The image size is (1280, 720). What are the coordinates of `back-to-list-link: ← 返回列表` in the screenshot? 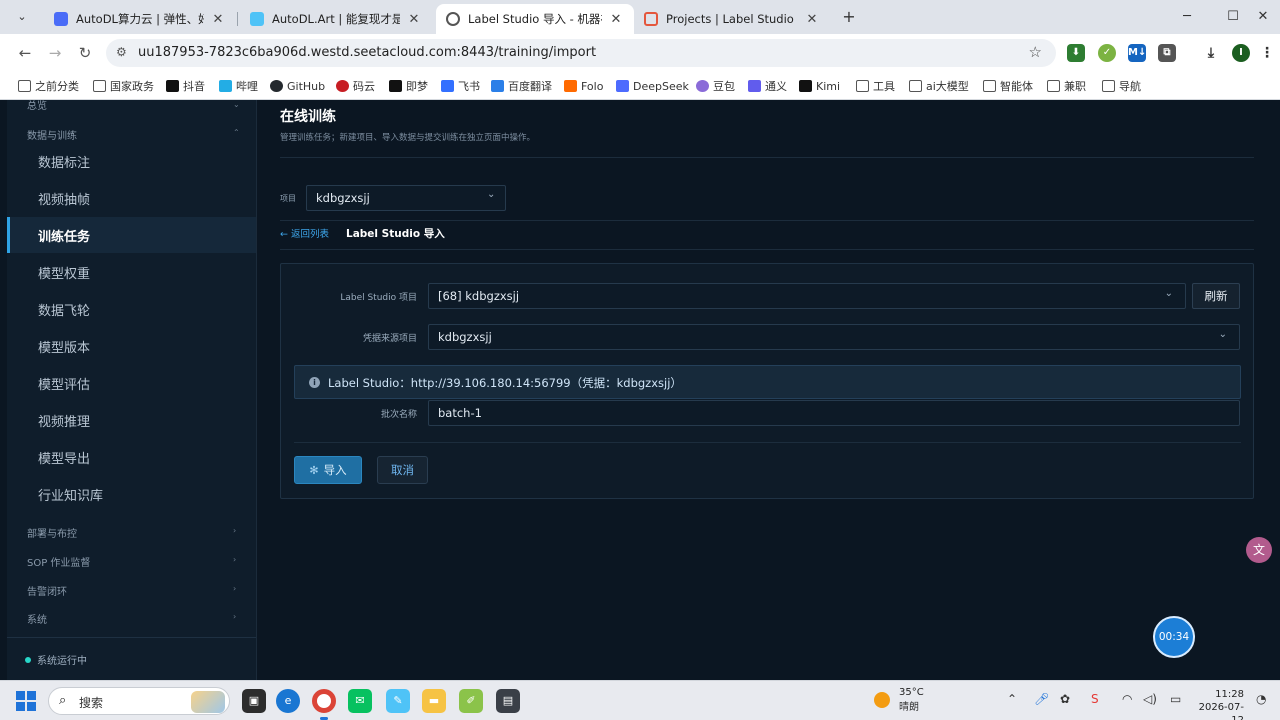 It's located at (304, 233).